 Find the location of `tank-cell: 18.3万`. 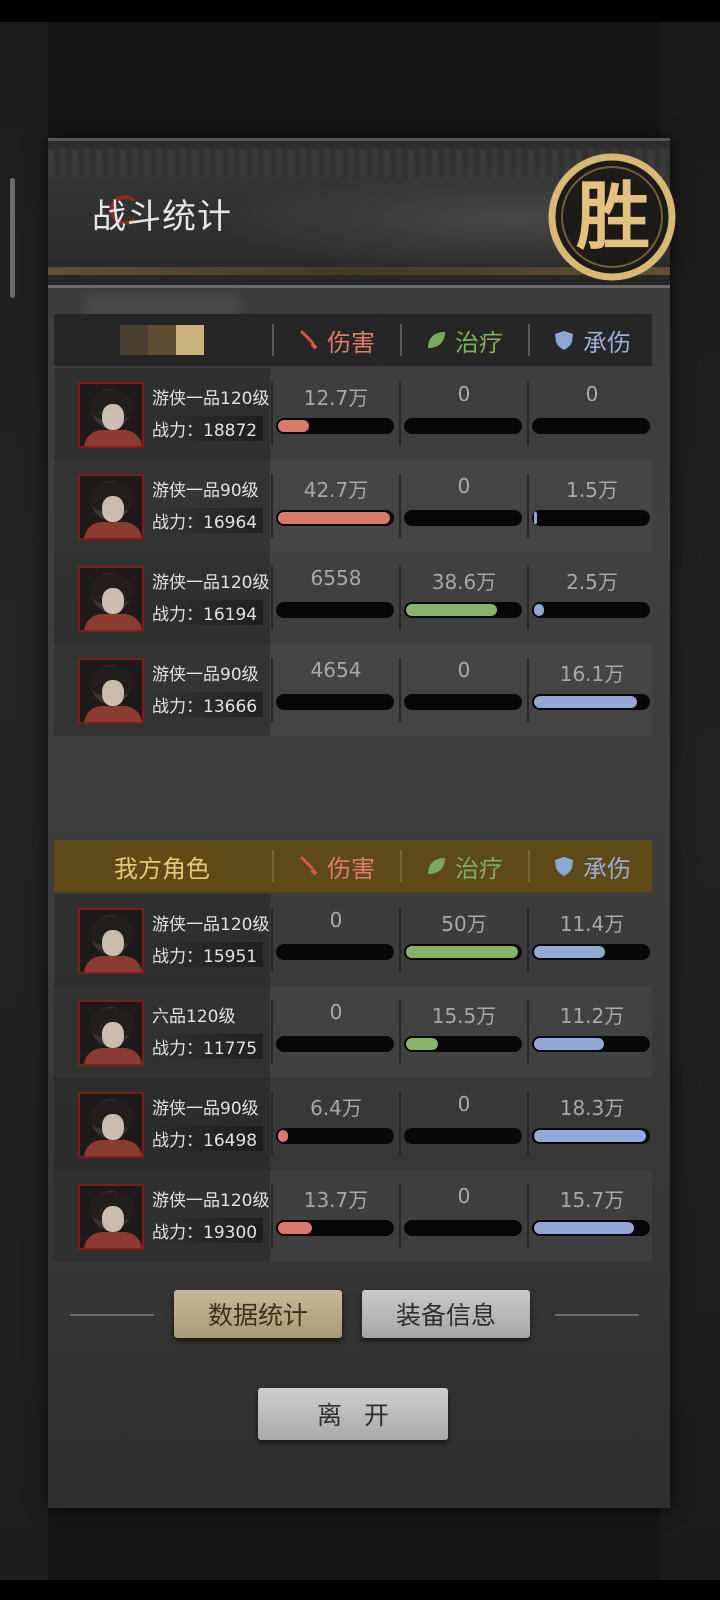

tank-cell: 18.3万 is located at coordinates (591, 1124).